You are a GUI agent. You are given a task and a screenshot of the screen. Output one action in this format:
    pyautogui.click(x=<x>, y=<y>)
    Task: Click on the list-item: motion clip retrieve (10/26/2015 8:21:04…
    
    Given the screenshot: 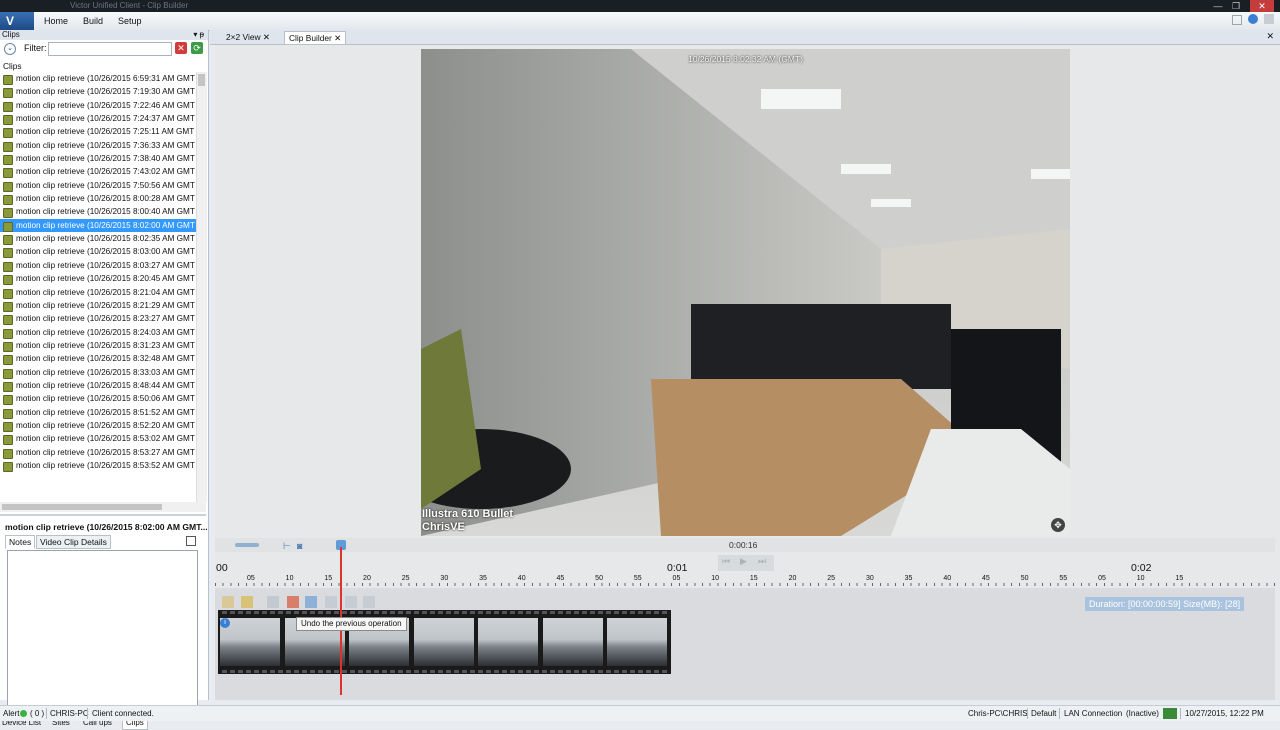 What is the action you would take?
    pyautogui.click(x=98, y=292)
    